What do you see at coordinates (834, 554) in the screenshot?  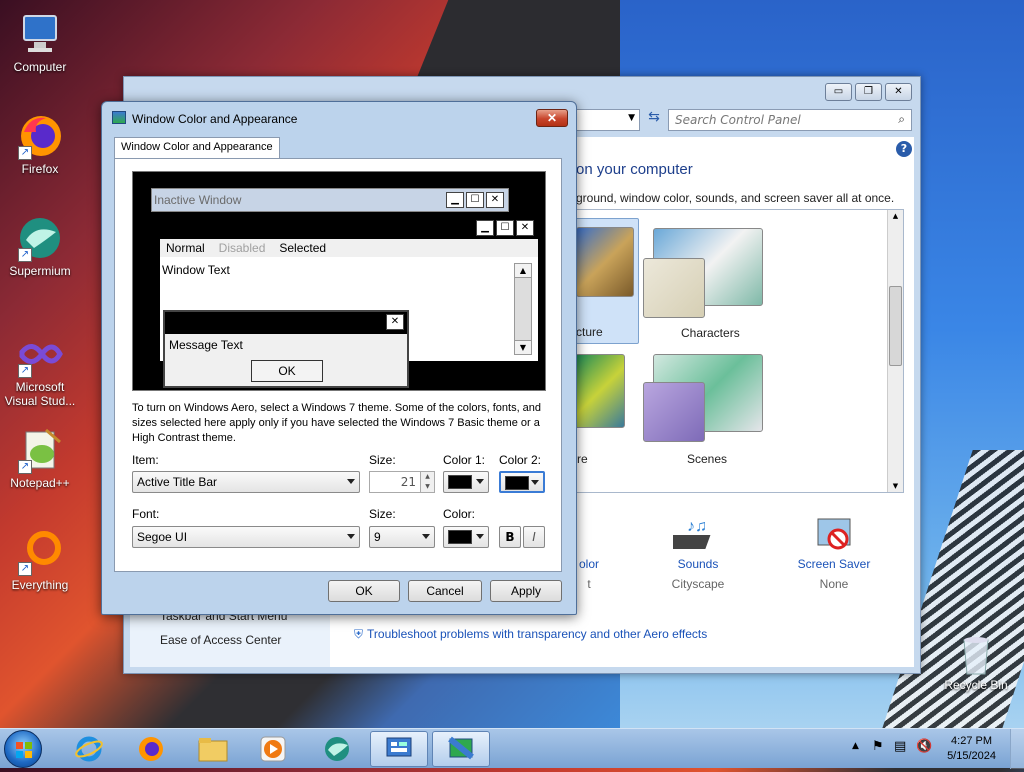 I see `screen-saver-item: Screen Saver None` at bounding box center [834, 554].